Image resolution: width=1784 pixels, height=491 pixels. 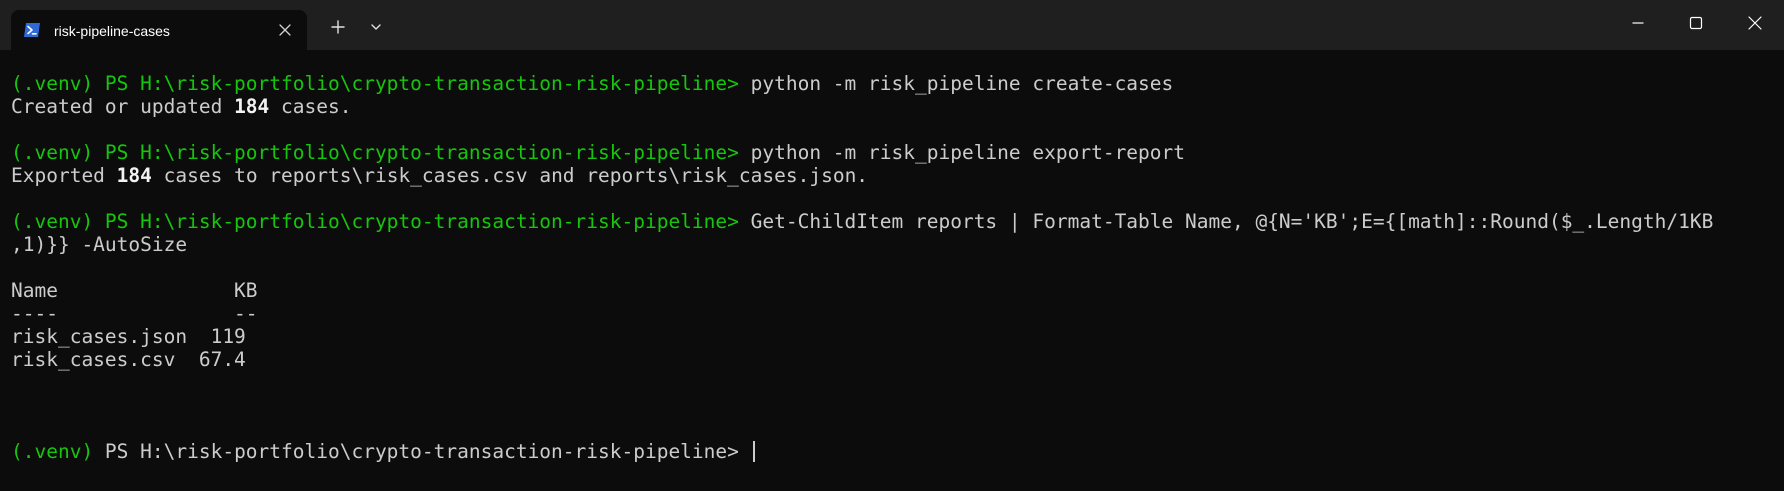 I want to click on command-text: python -m risk_pipeline create-cases, so click(x=956, y=83).